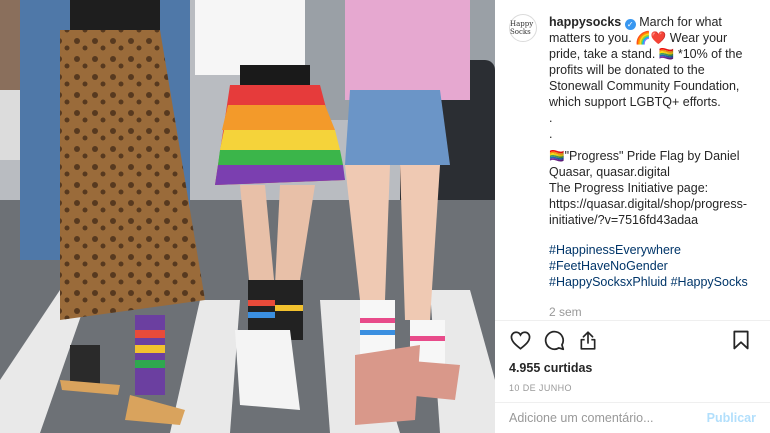 This screenshot has height=433, width=770. I want to click on save-button, so click(741, 340).